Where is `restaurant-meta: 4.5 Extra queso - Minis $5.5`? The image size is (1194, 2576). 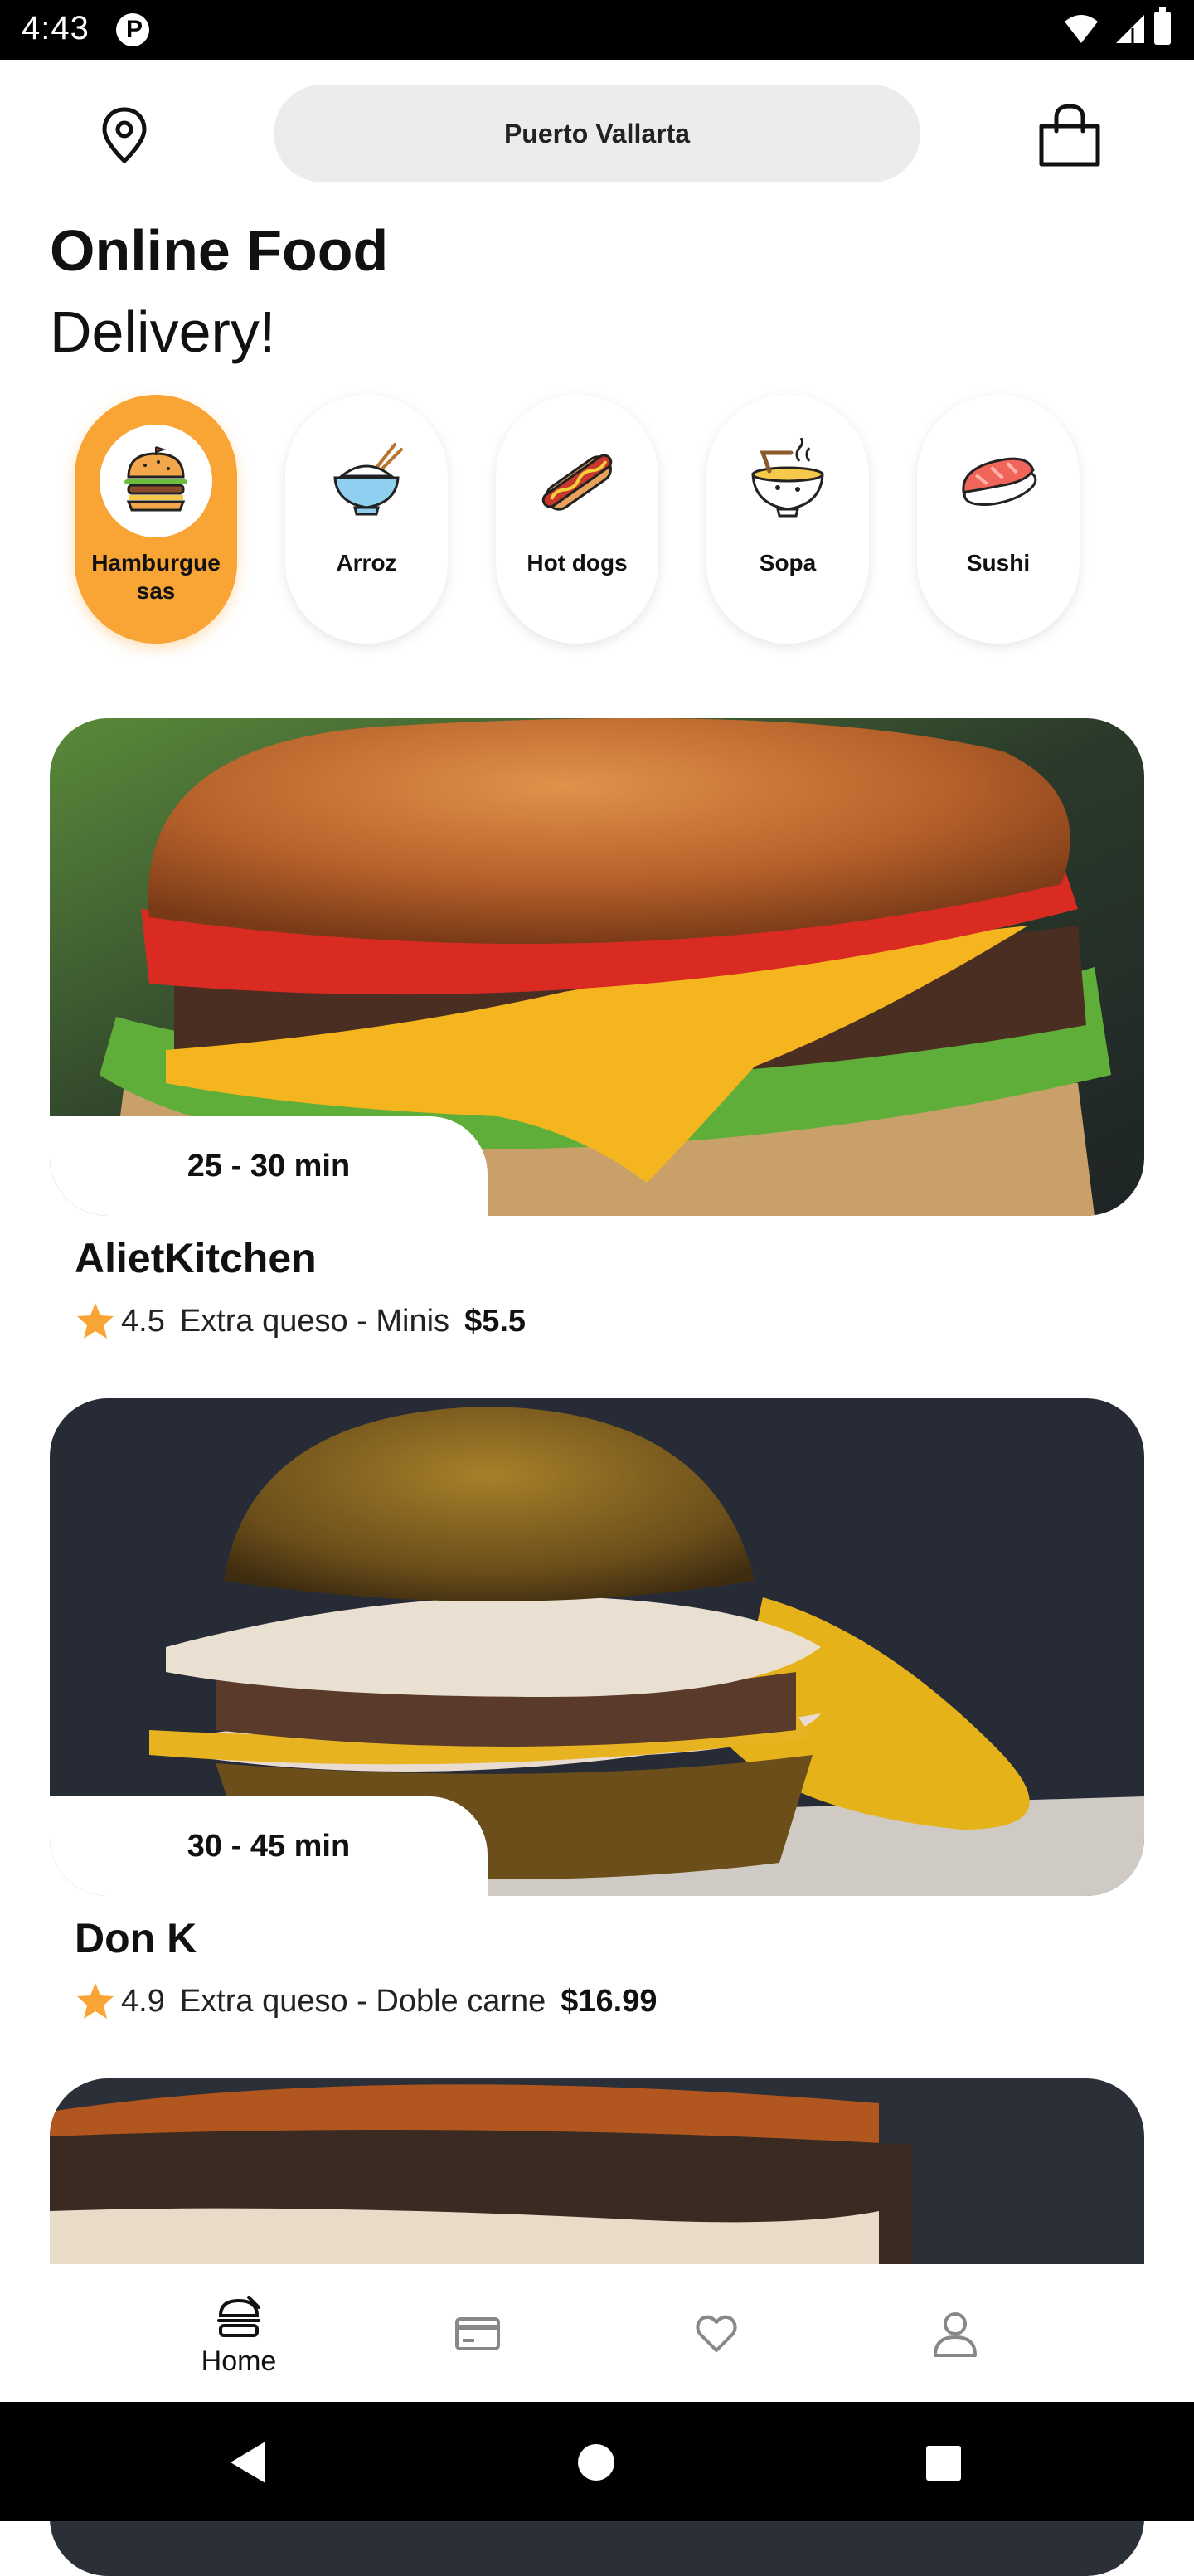 restaurant-meta: 4.5 Extra queso - Minis $5.5 is located at coordinates (300, 1321).